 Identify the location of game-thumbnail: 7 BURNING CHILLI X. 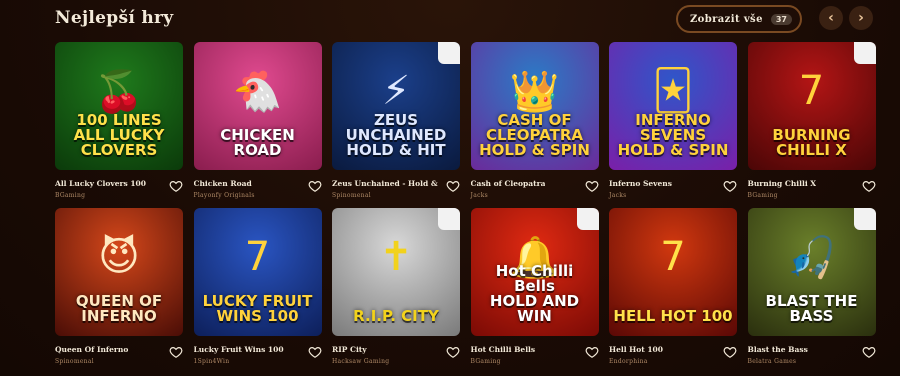
(811, 106).